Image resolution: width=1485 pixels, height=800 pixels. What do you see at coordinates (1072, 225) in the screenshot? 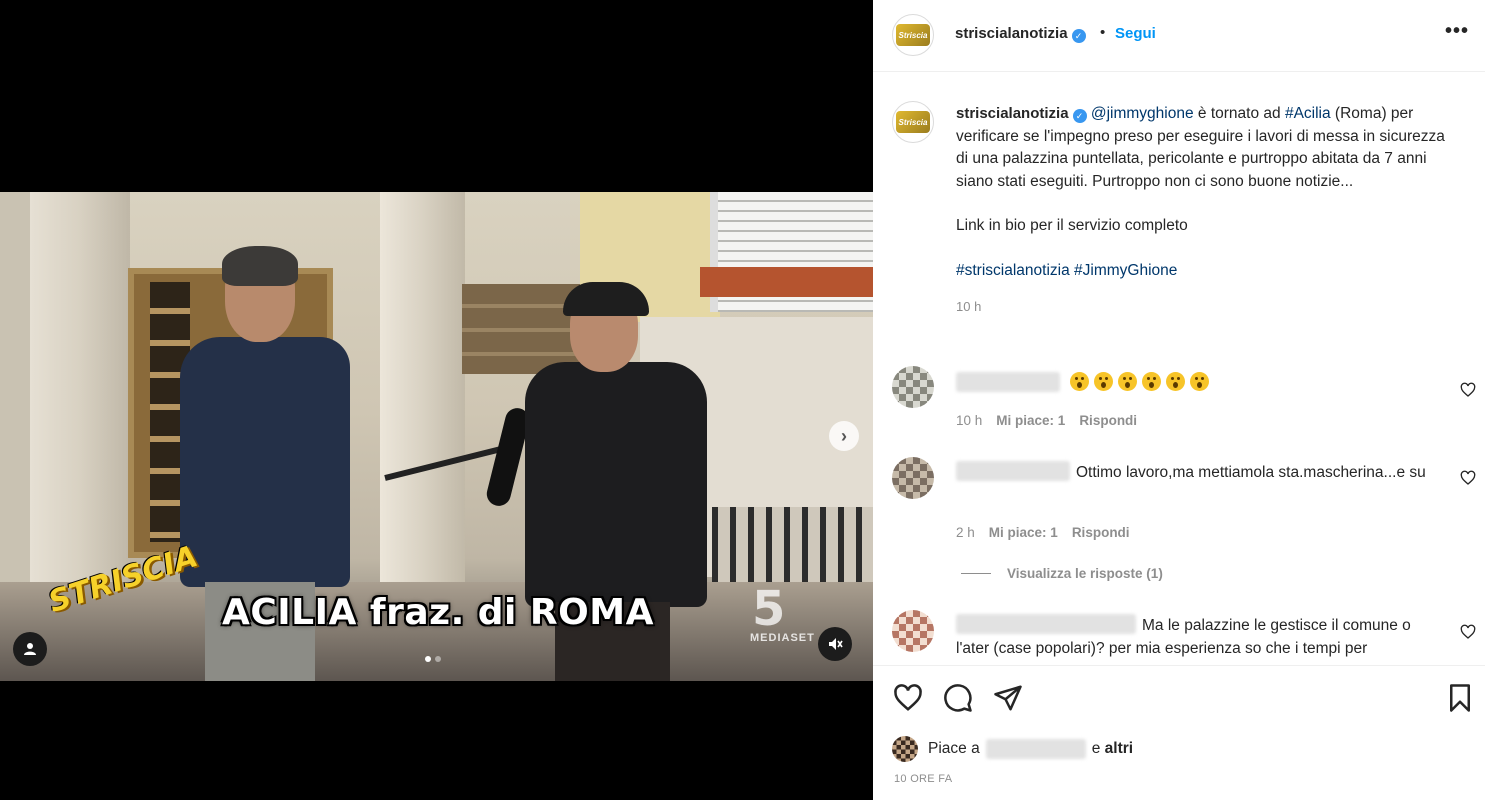
I see `caption-link-line: Link in bio per il servizio completo` at bounding box center [1072, 225].